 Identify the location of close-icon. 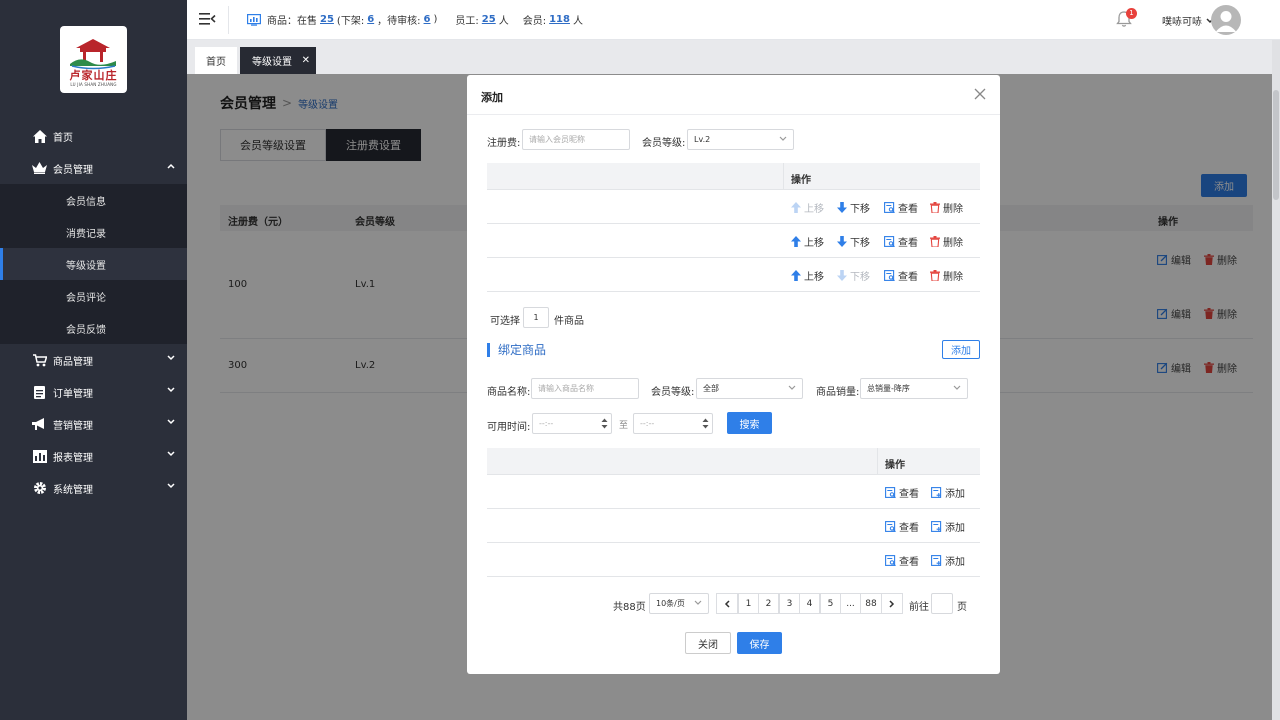
(980, 94).